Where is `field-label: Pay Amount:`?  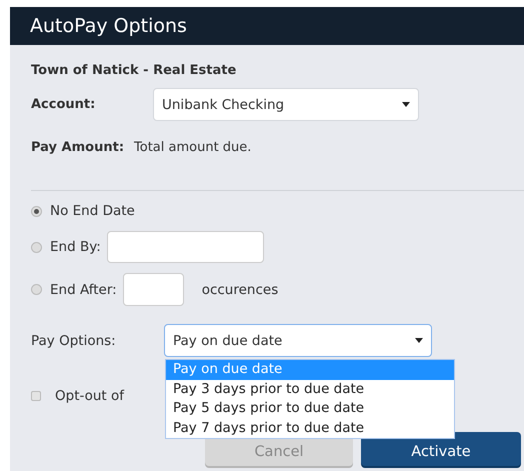 field-label: Pay Amount: is located at coordinates (77, 147).